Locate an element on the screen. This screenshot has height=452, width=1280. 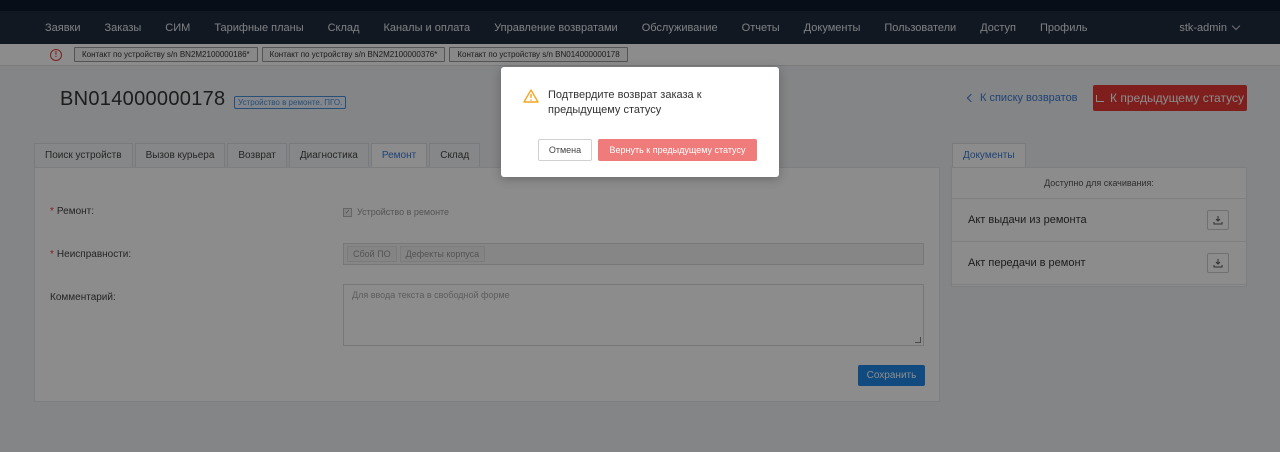
cancel-button: Отмена is located at coordinates (565, 150).